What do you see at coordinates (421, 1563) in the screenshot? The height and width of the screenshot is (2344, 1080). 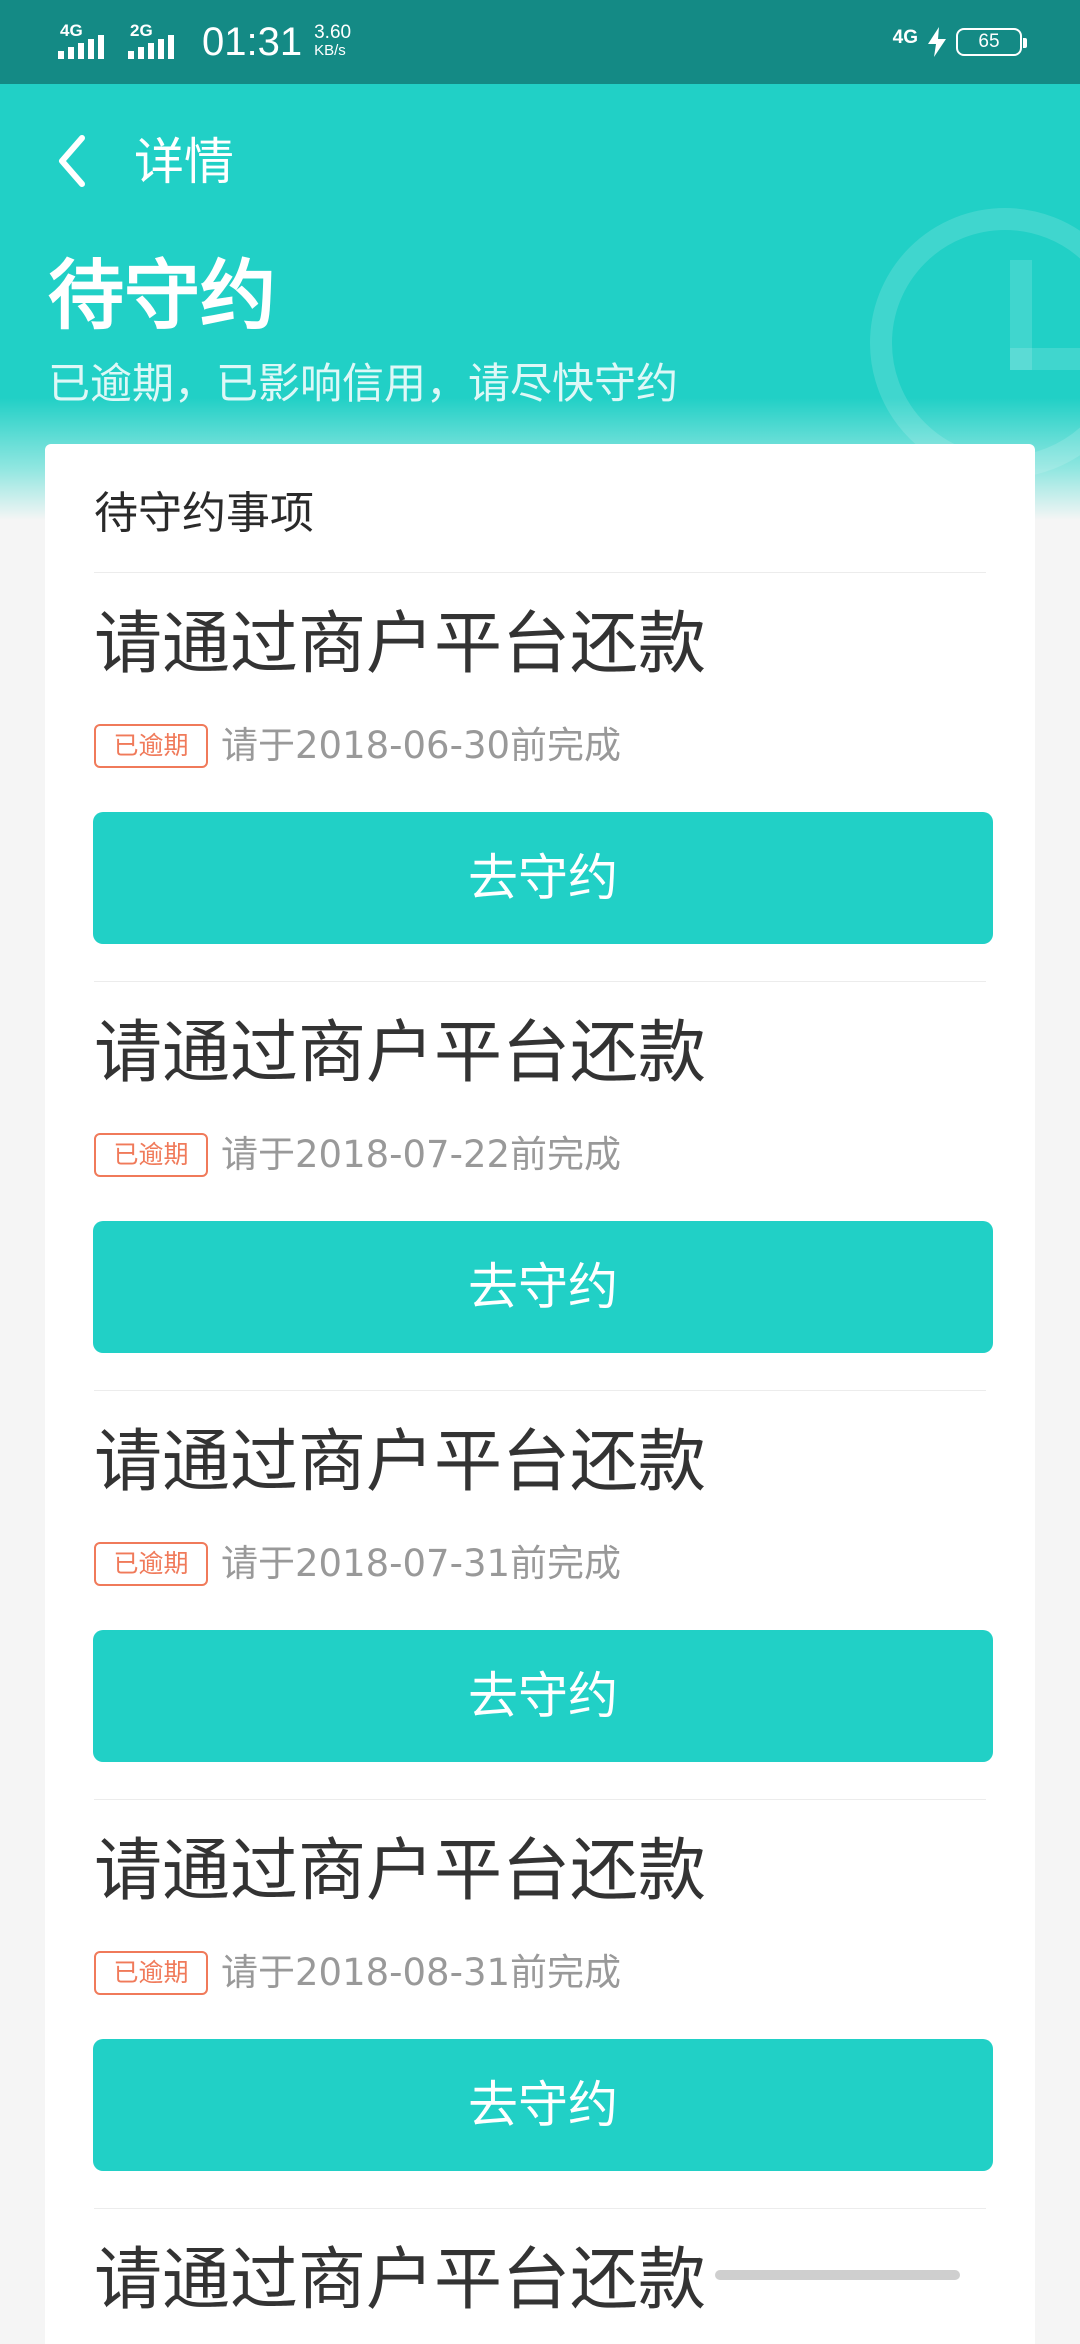 I see `due-date-text: 请于2018-07-31前完成` at bounding box center [421, 1563].